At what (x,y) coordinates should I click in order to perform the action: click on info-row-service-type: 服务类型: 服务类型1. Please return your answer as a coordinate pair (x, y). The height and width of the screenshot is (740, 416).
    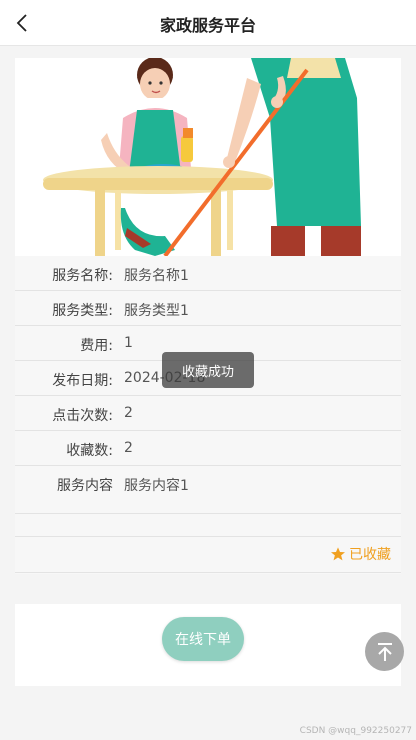
    Looking at the image, I should click on (208, 308).